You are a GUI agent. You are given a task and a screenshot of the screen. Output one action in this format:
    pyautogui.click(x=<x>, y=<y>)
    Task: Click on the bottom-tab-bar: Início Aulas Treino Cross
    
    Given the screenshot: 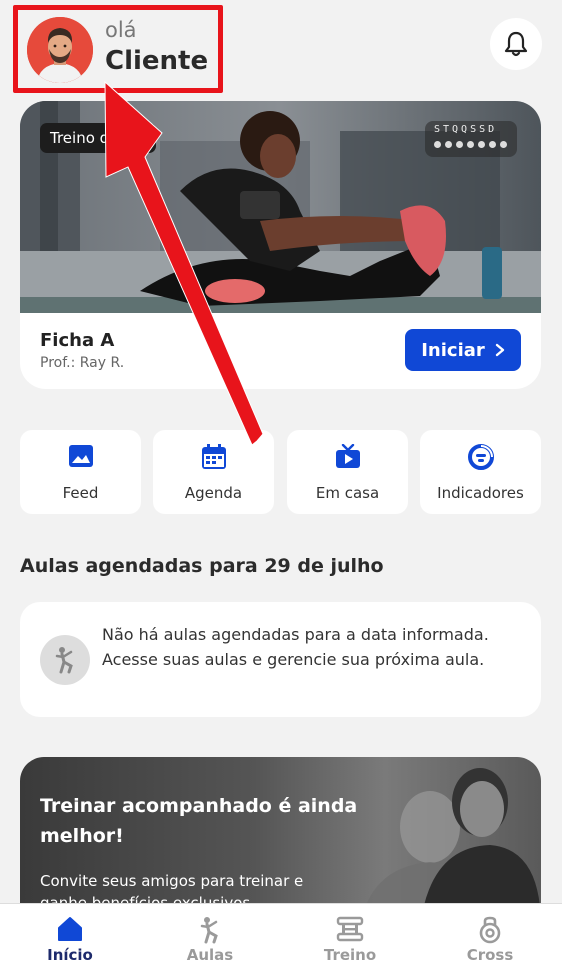 What is the action you would take?
    pyautogui.click(x=281, y=939)
    